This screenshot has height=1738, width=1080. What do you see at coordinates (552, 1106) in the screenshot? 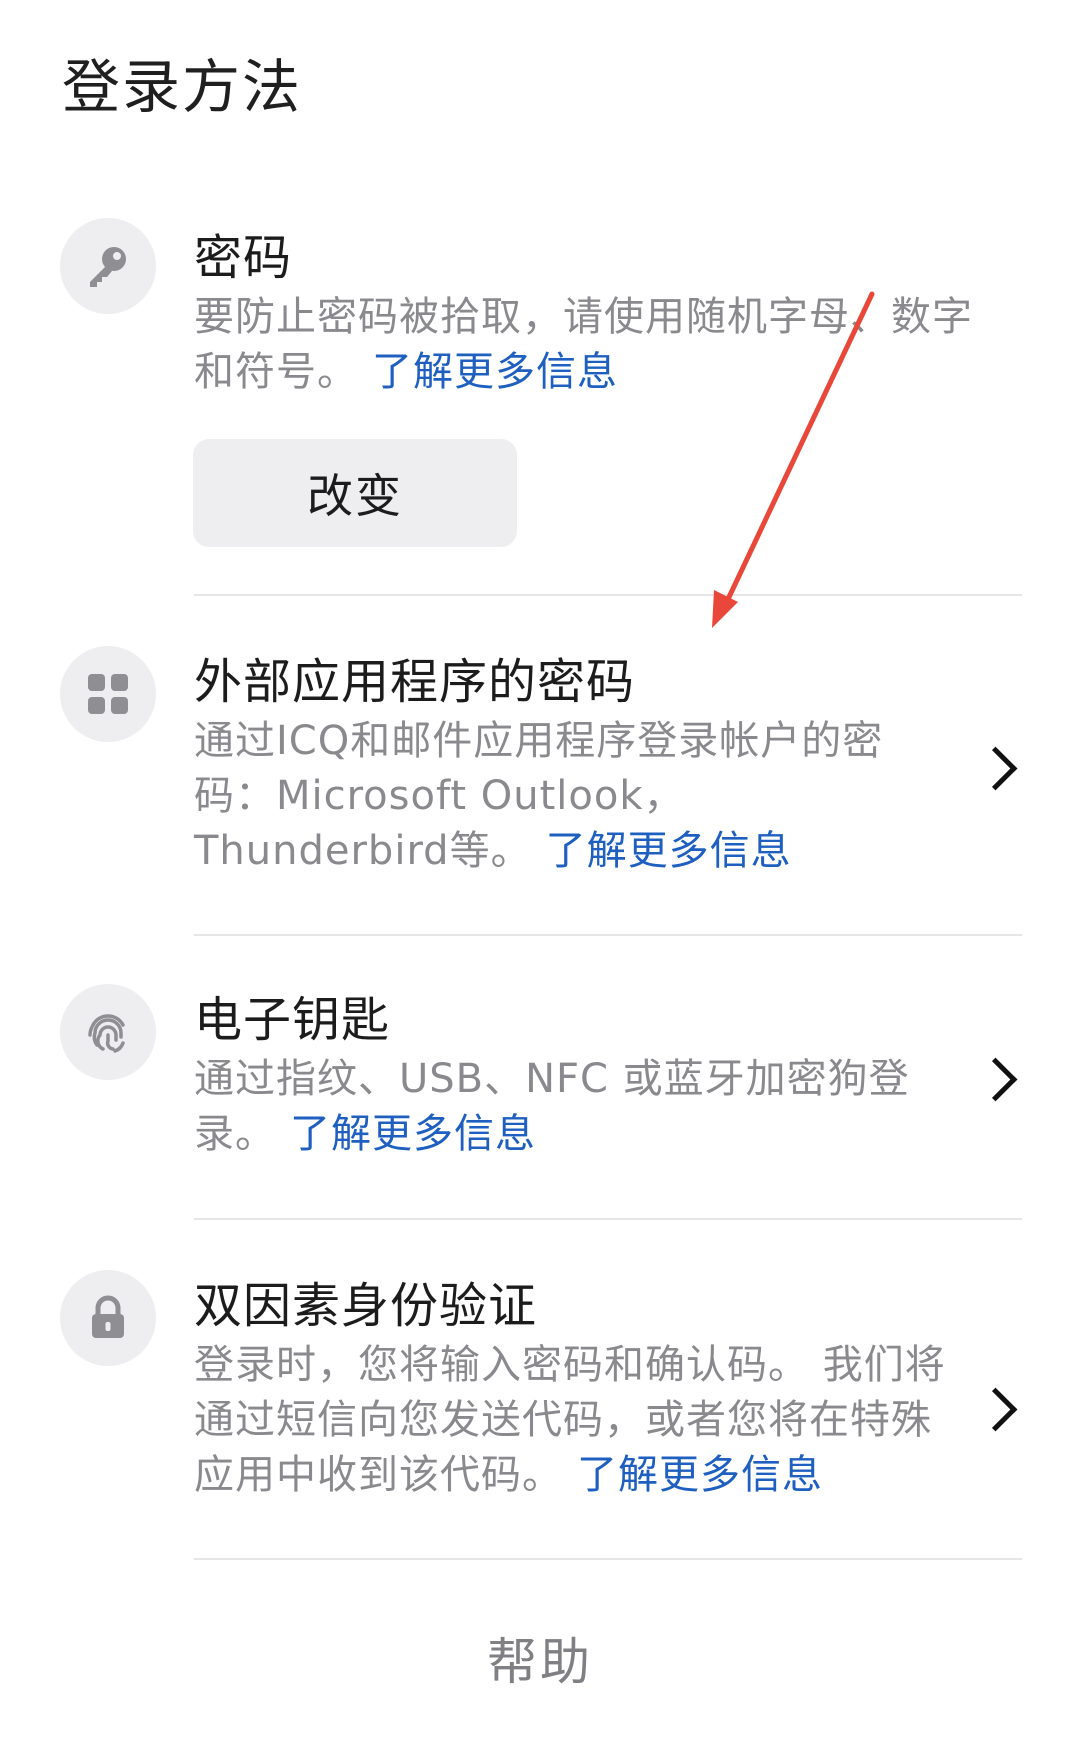
I see `electronic-keys-description: 通过指纹、USB、NFC 或蓝牙加密狗登录。 了解更多信息` at bounding box center [552, 1106].